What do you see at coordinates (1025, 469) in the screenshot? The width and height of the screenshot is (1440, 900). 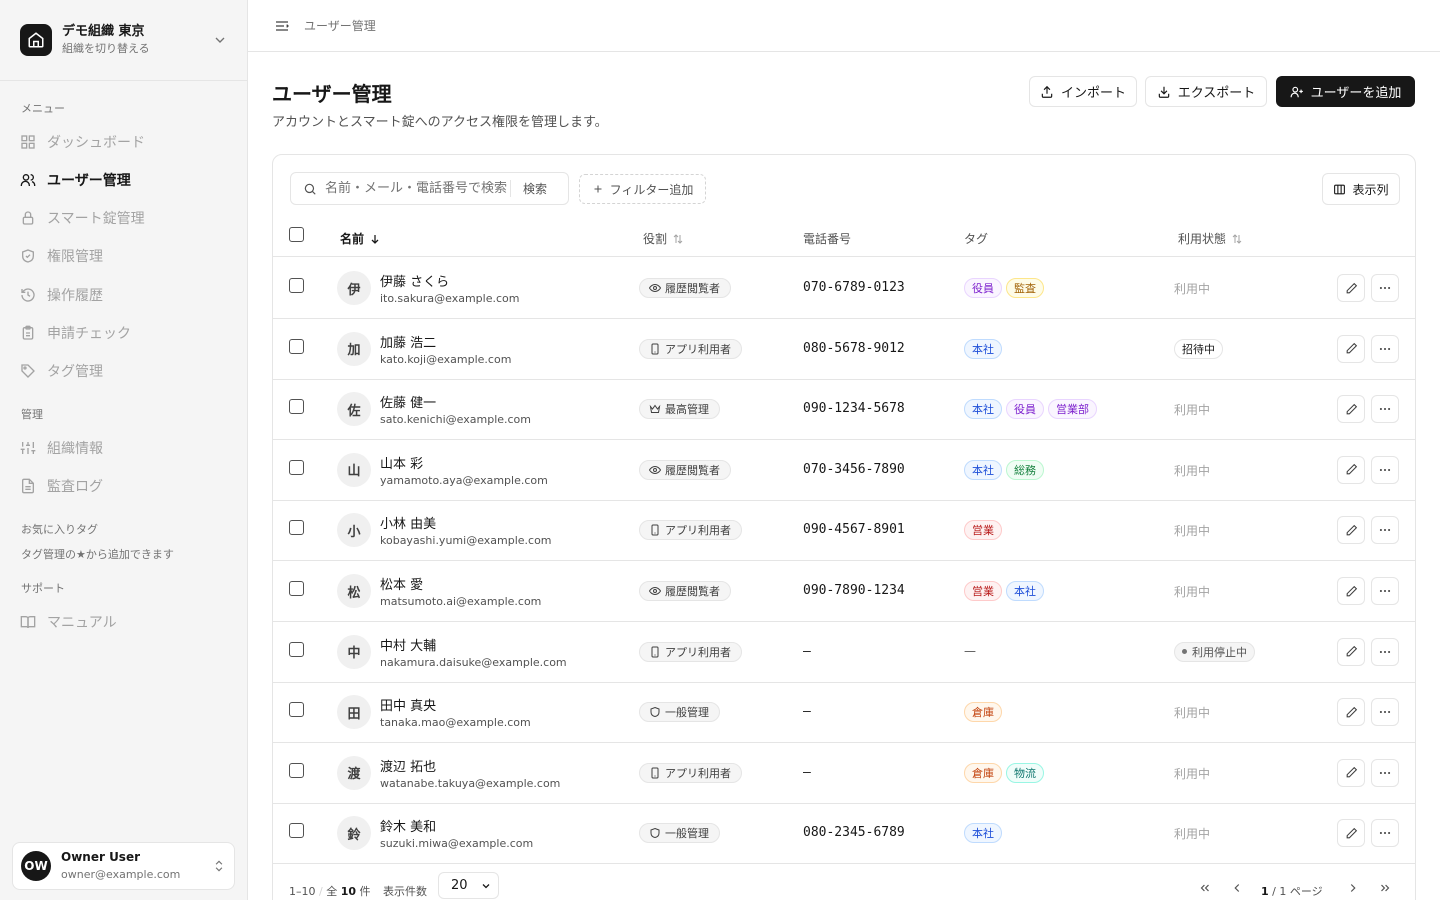 I see `tag-badge: 総務` at bounding box center [1025, 469].